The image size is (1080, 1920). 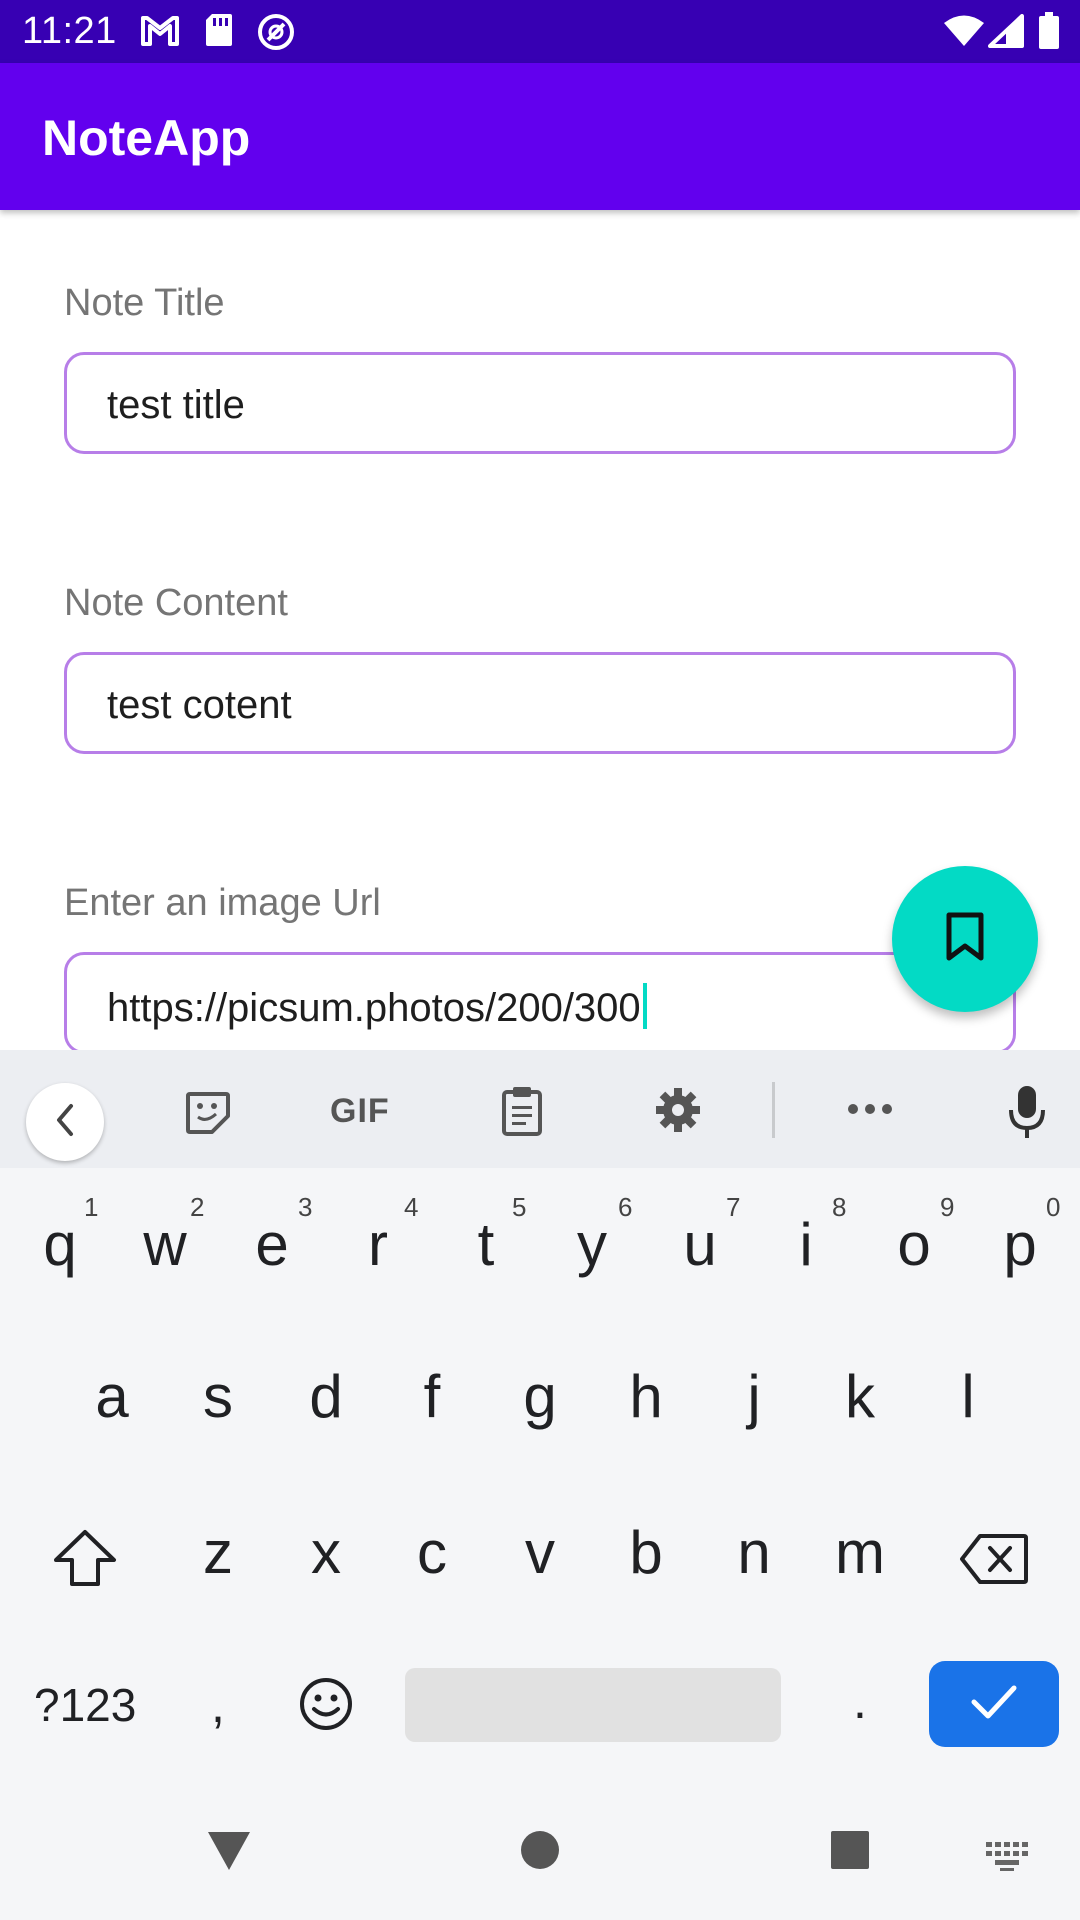 What do you see at coordinates (176, 603) in the screenshot?
I see `note-content-label: Note Content` at bounding box center [176, 603].